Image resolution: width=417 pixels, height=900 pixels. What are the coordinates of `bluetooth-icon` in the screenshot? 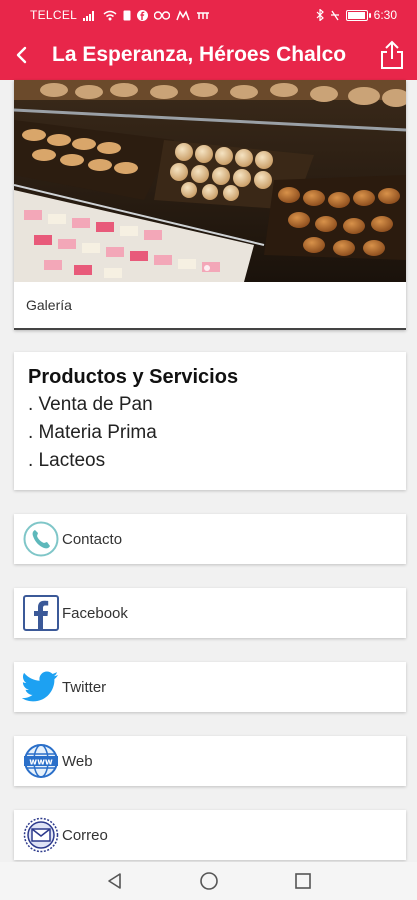 It's located at (320, 15).